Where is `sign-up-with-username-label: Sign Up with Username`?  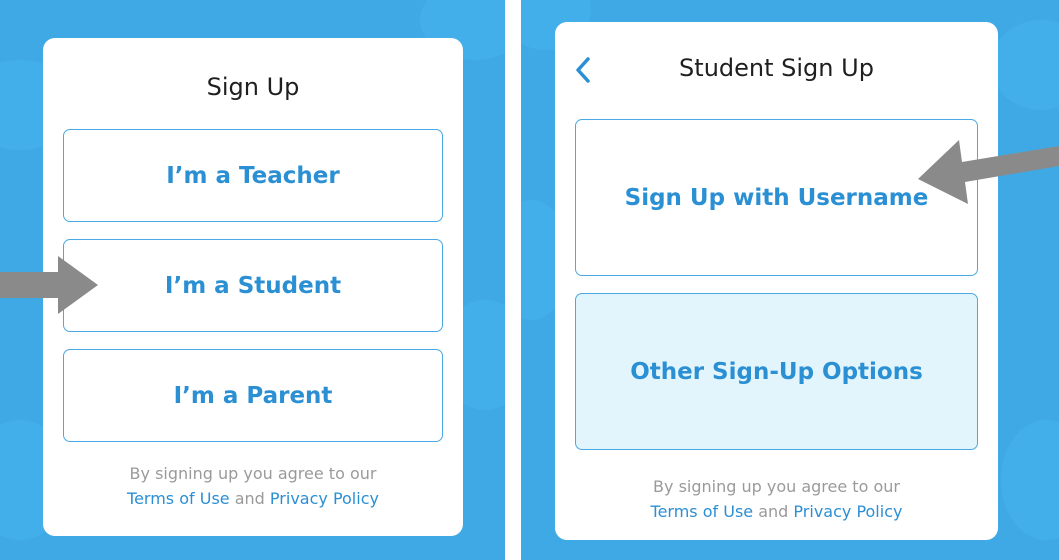
sign-up-with-username-label: Sign Up with Username is located at coordinates (776, 197).